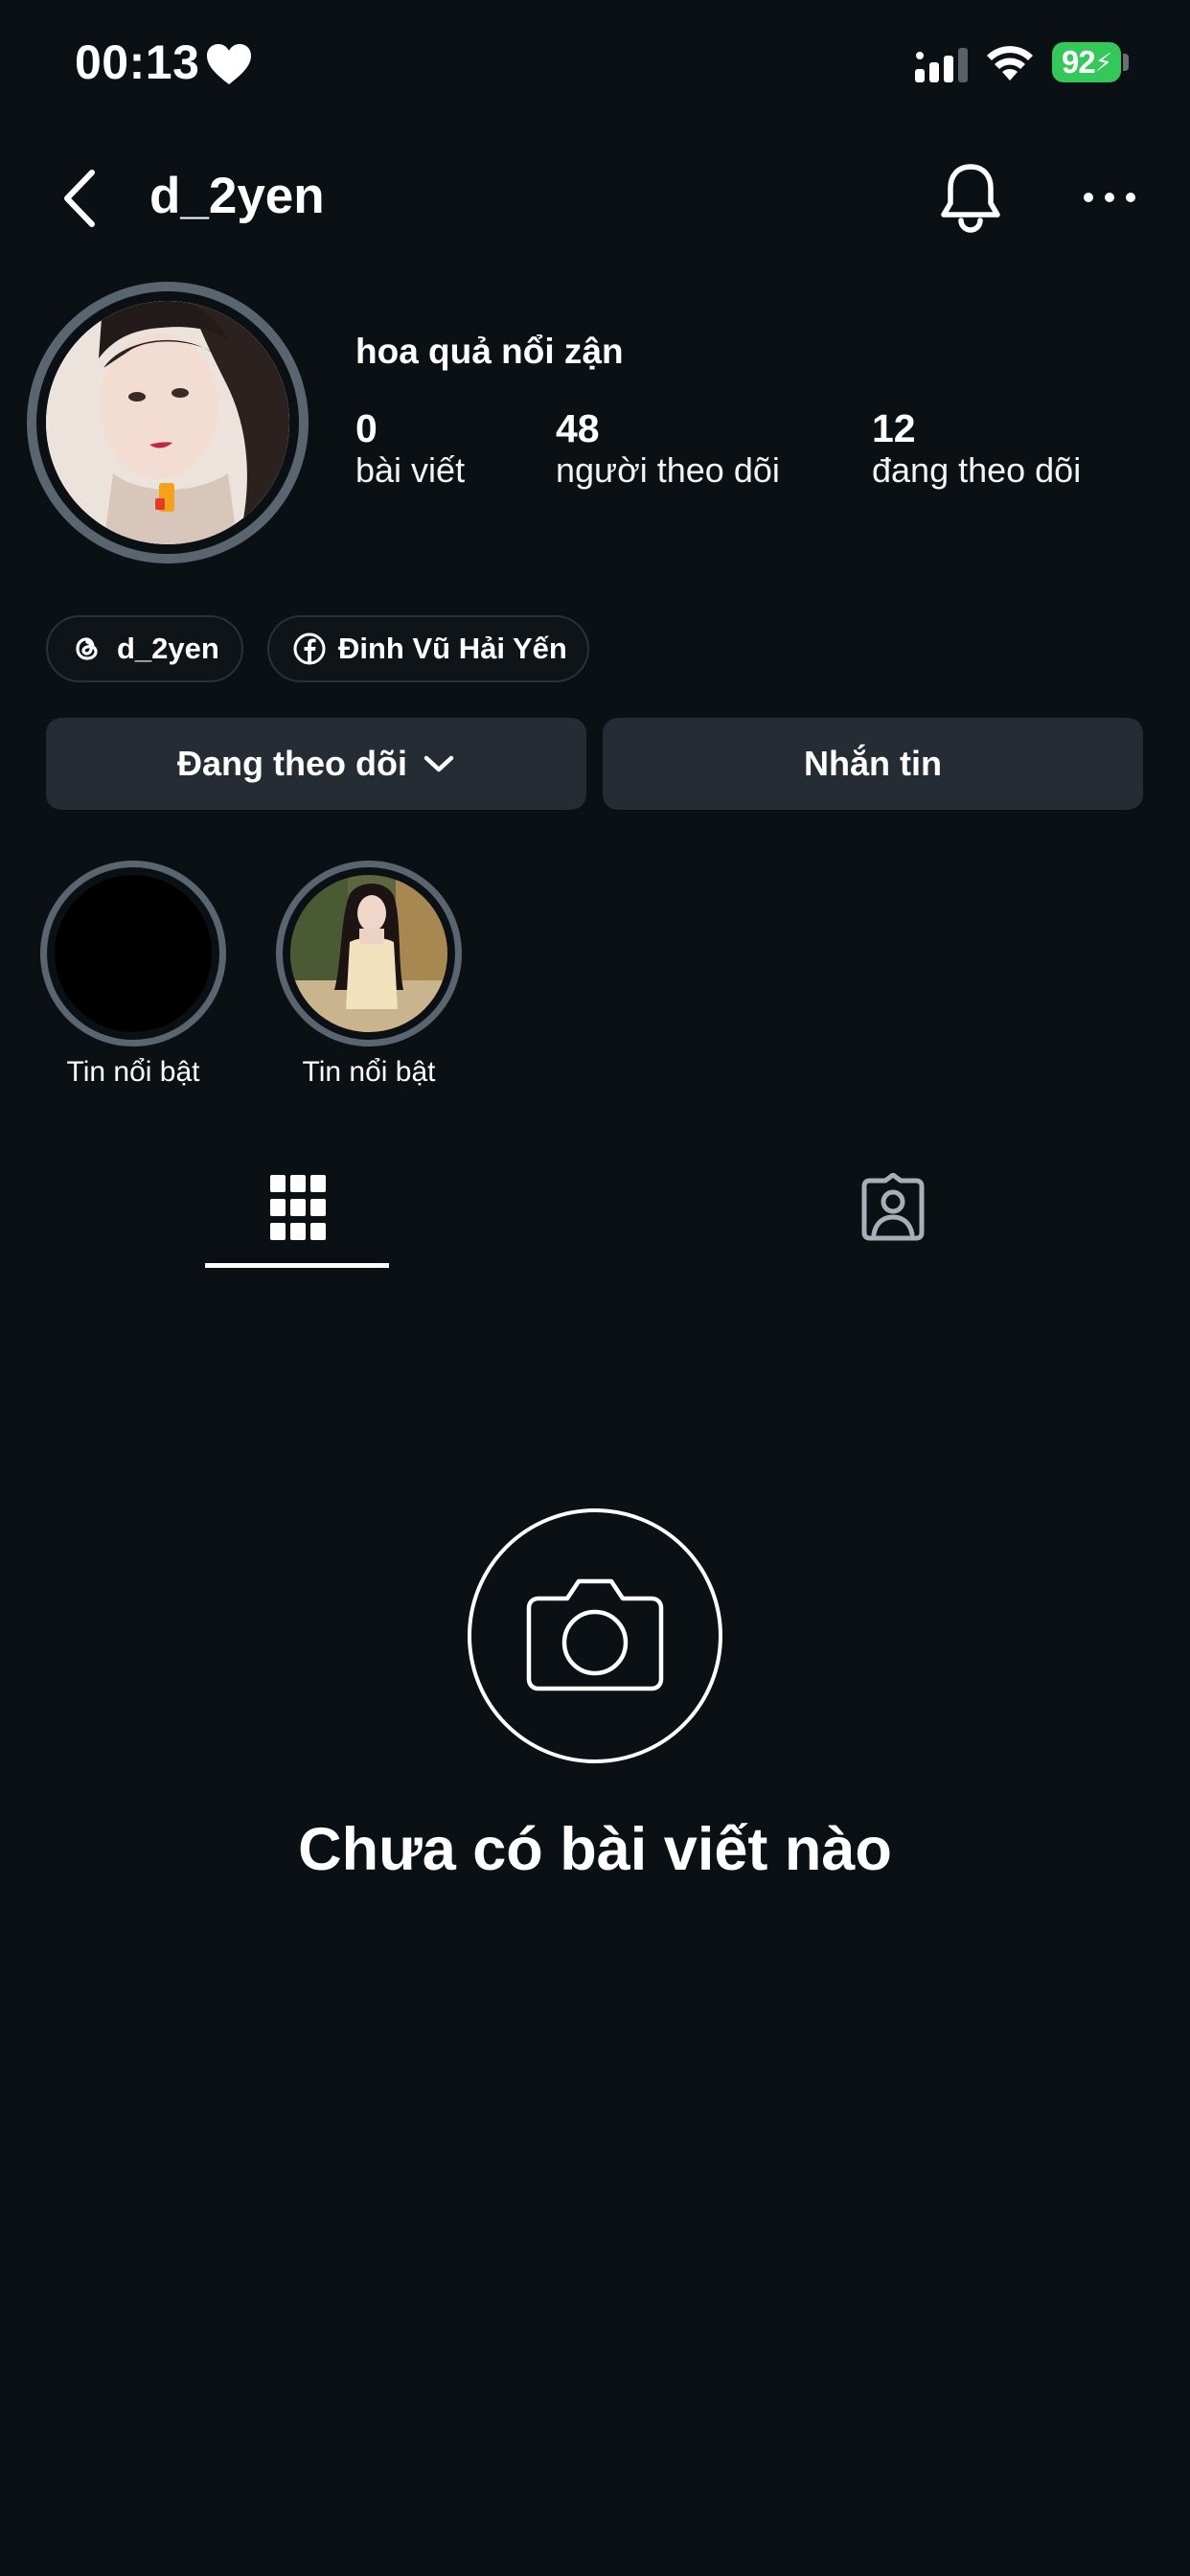 This screenshot has height=2576, width=1190. I want to click on bell-icon, so click(971, 197).